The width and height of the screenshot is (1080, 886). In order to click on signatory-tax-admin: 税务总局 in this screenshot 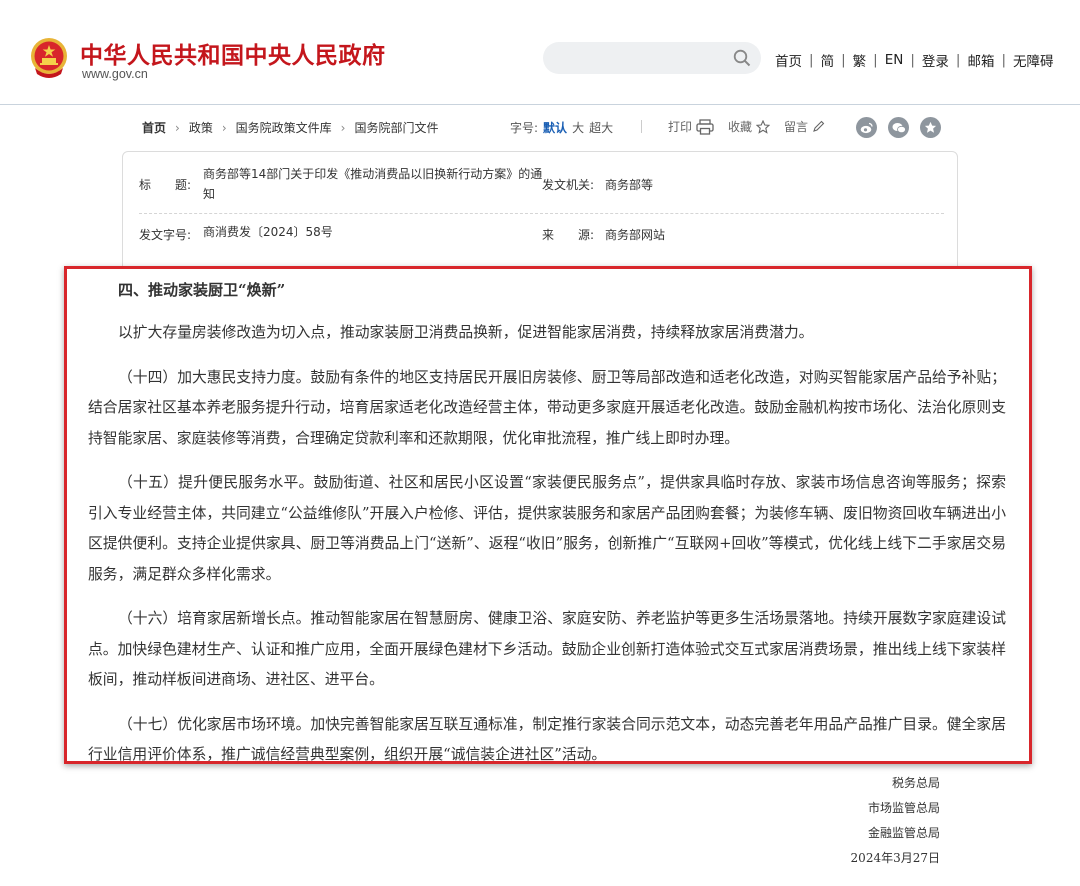, I will do `click(915, 783)`.